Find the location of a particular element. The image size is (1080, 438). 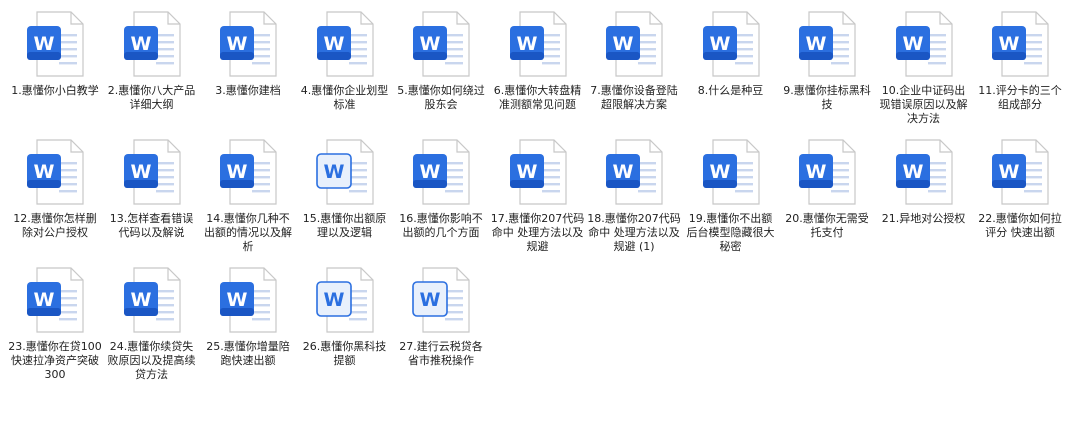

file-item: W 24.惠懂你续贷失败原因以及提高续贷方法 is located at coordinates (152, 323).